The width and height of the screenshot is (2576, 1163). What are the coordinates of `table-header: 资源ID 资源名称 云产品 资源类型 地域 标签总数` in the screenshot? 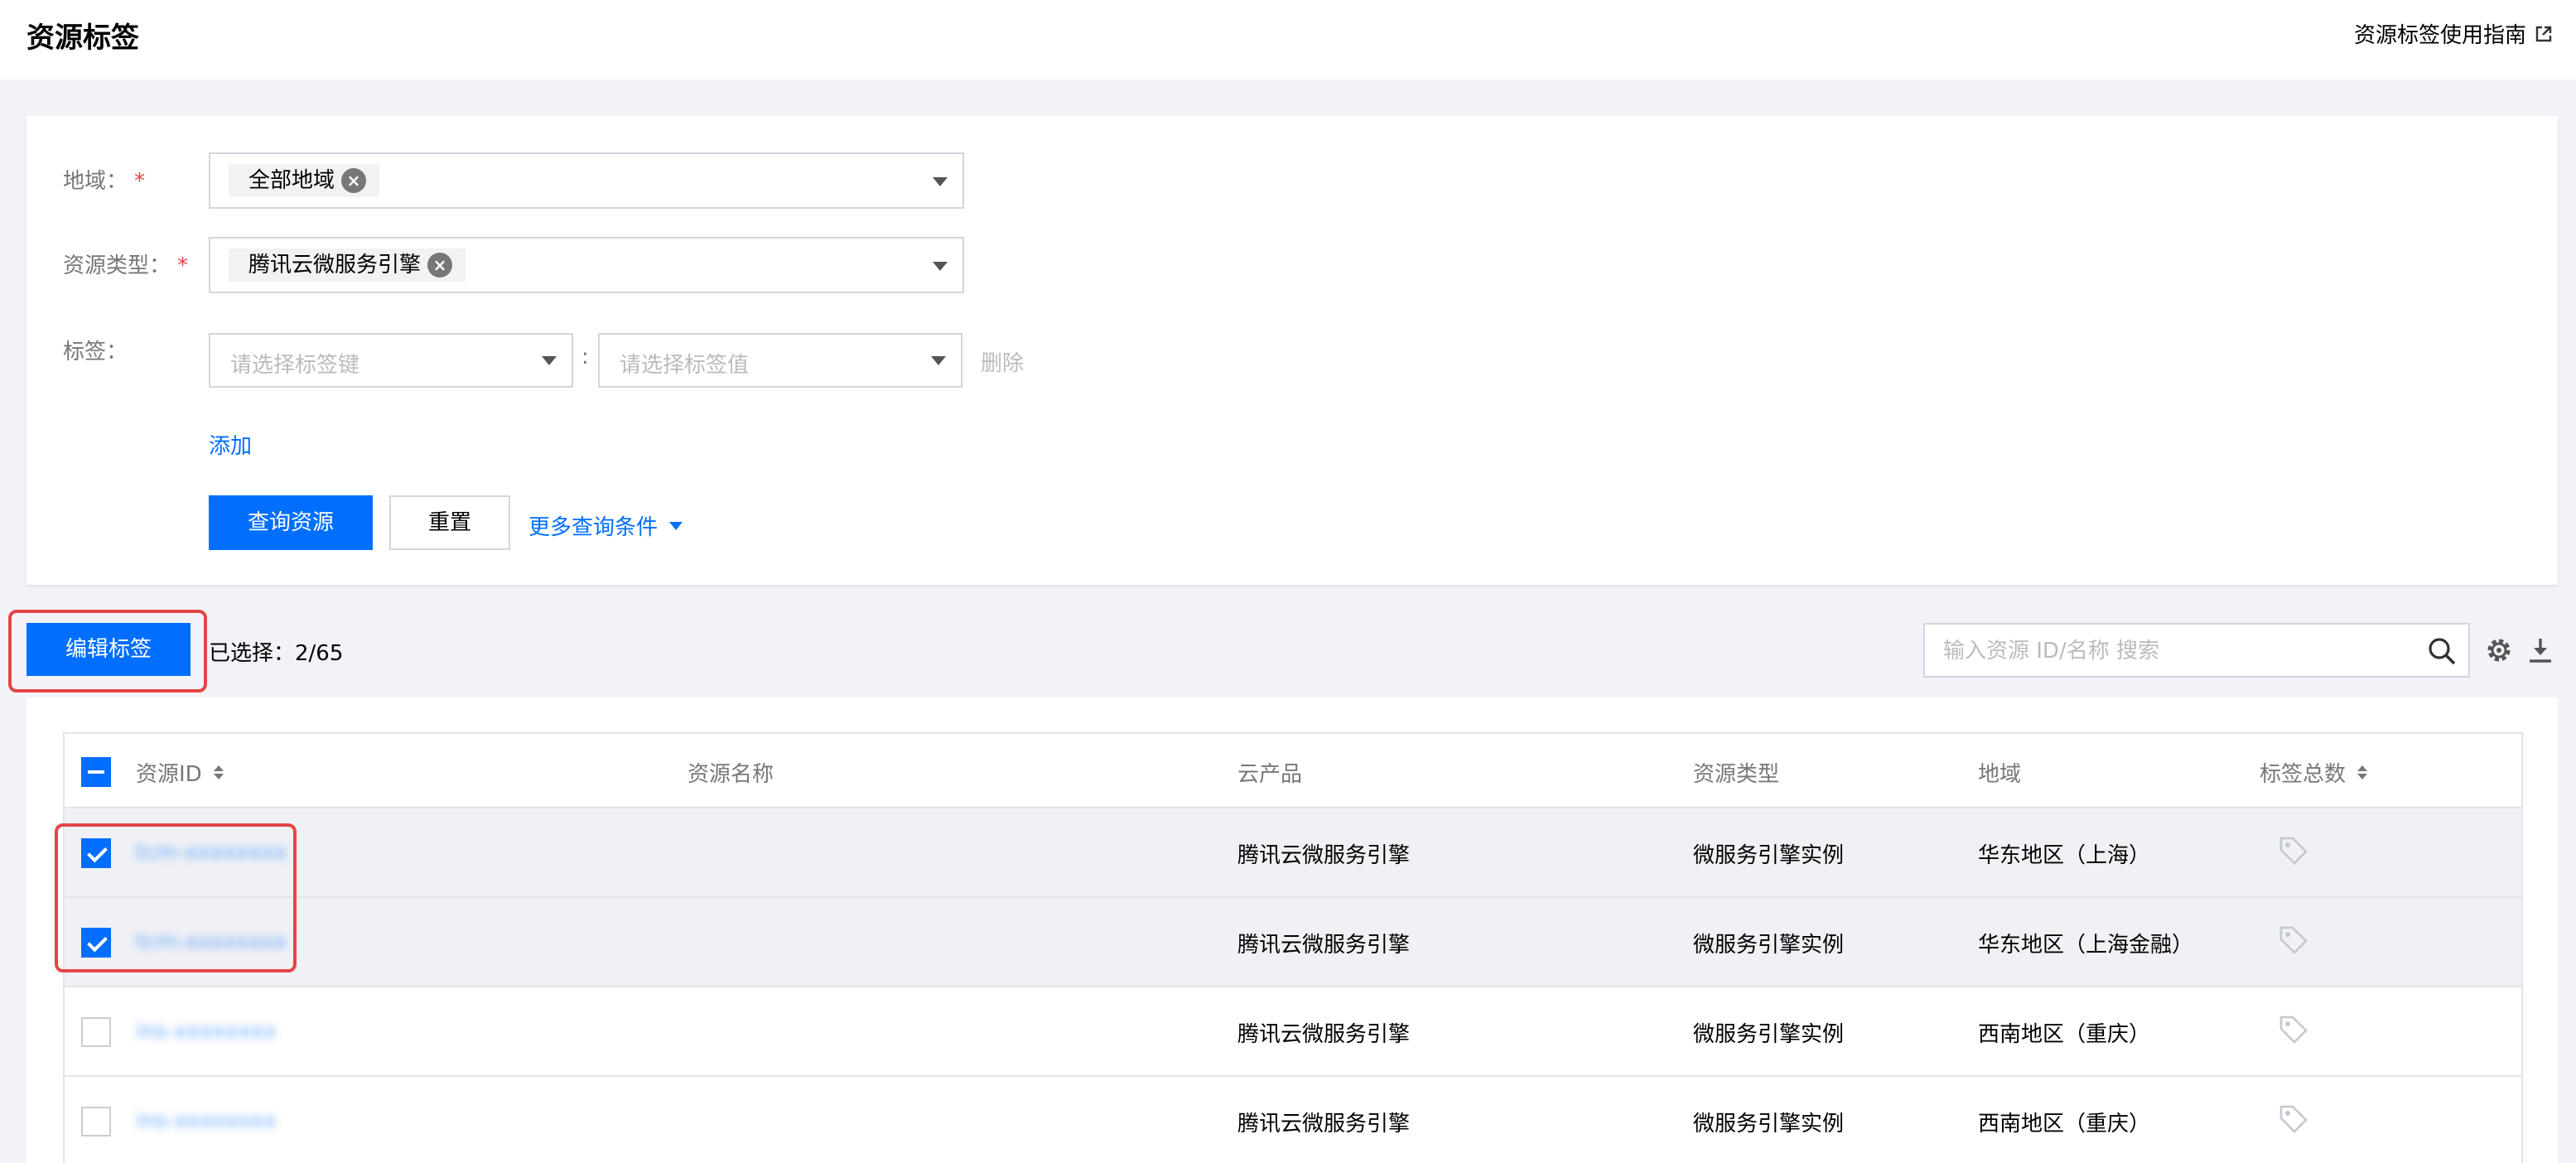 It's located at (1293, 771).